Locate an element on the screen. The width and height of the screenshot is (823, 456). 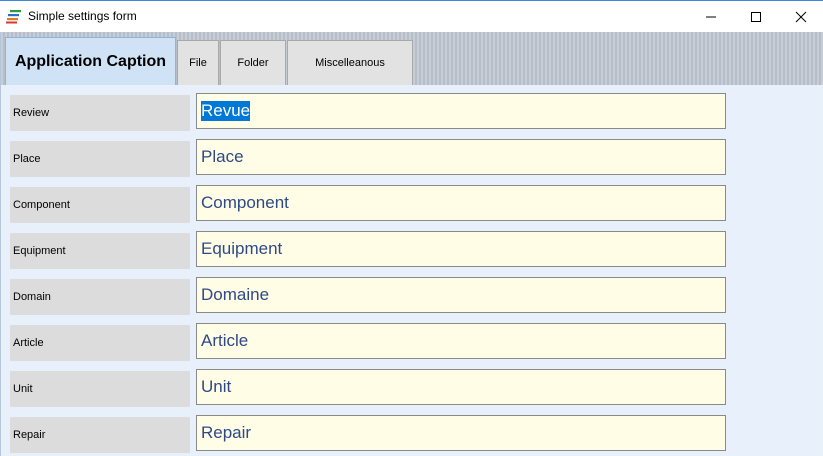
minimize-button is located at coordinates (711, 16).